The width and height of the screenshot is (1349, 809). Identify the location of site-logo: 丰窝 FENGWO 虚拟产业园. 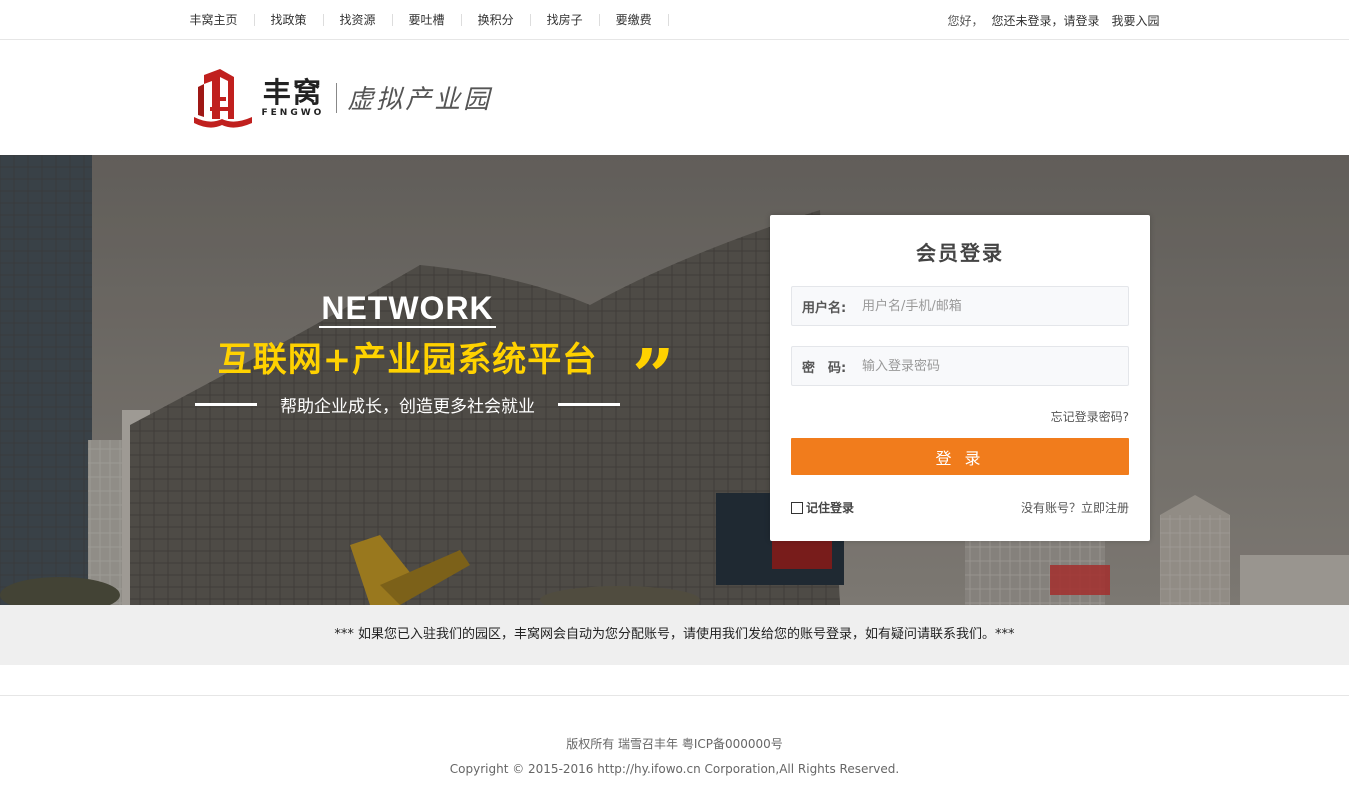
(341, 98).